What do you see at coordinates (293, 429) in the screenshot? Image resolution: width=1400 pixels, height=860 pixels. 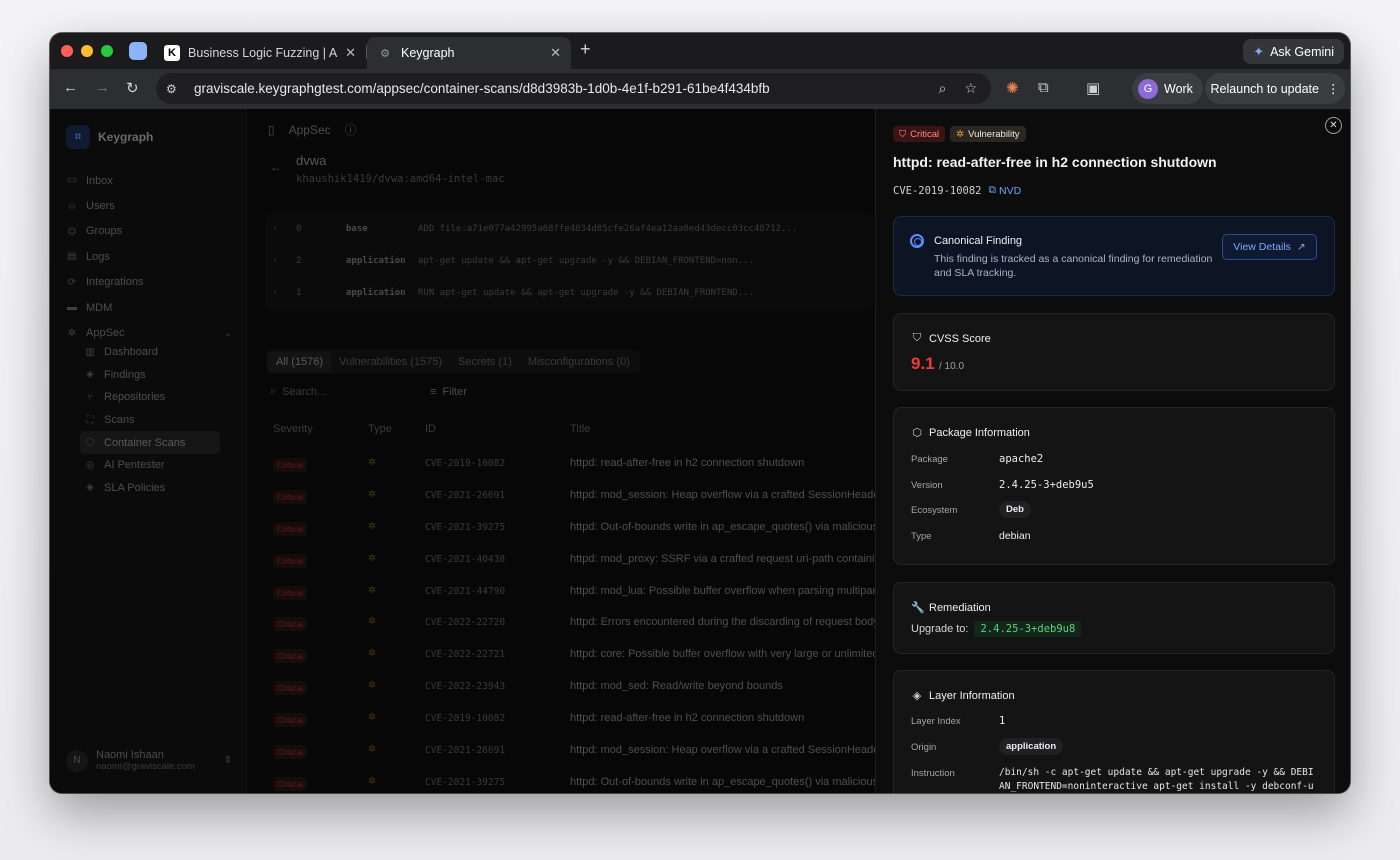 I see `column-header-severity: Severity` at bounding box center [293, 429].